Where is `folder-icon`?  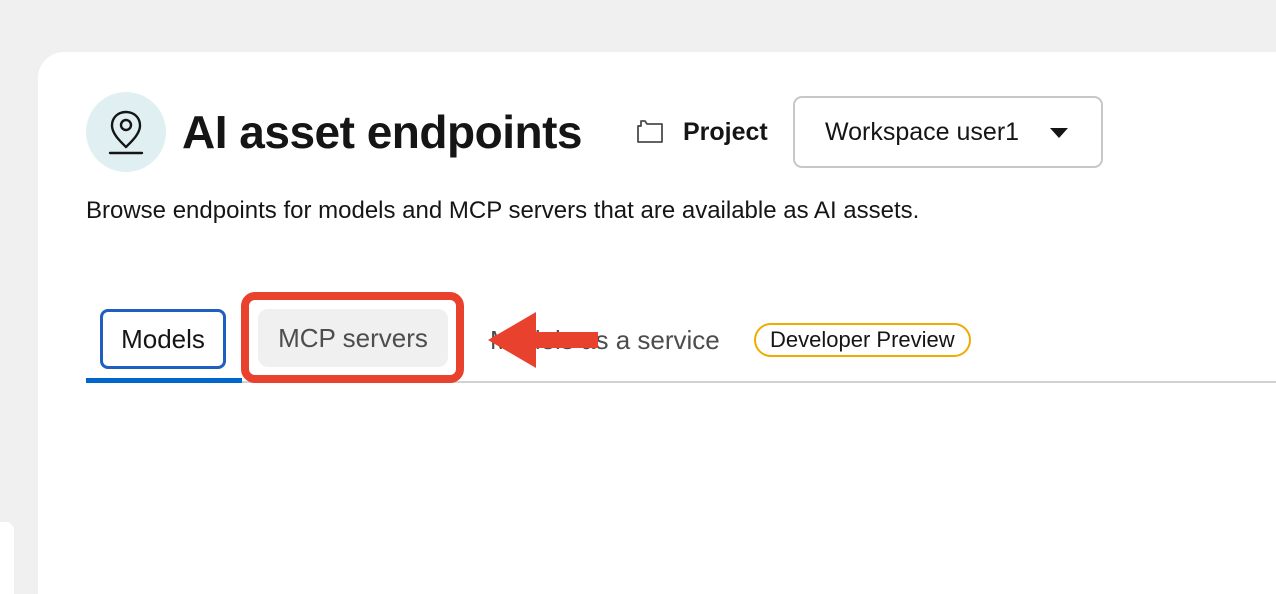 folder-icon is located at coordinates (650, 132).